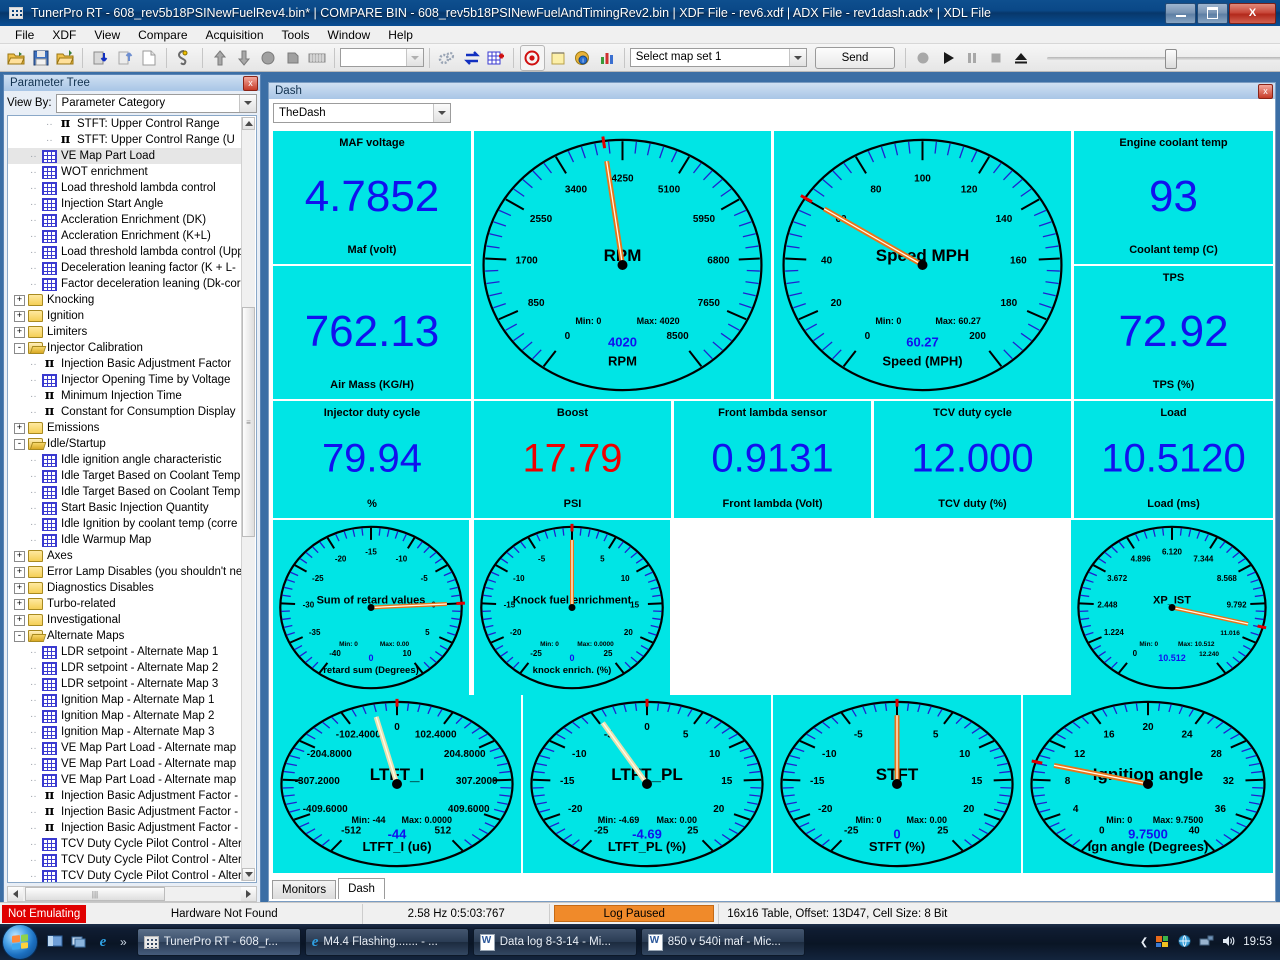 This screenshot has height=960, width=1280. What do you see at coordinates (1173, 332) in the screenshot?
I see `readout-tps: TPS 72.92 TPS (%)` at bounding box center [1173, 332].